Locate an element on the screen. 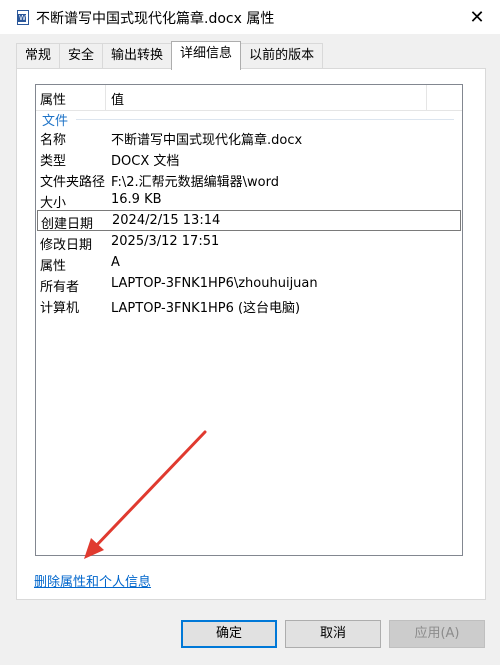 The image size is (500, 665). group-divider is located at coordinates (265, 119).